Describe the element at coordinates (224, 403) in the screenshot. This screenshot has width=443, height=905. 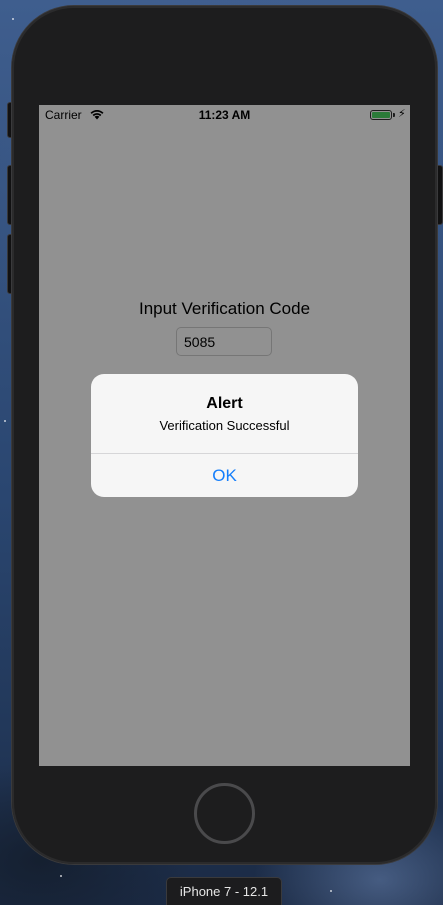
I see `alert-title: Alert` at that location.